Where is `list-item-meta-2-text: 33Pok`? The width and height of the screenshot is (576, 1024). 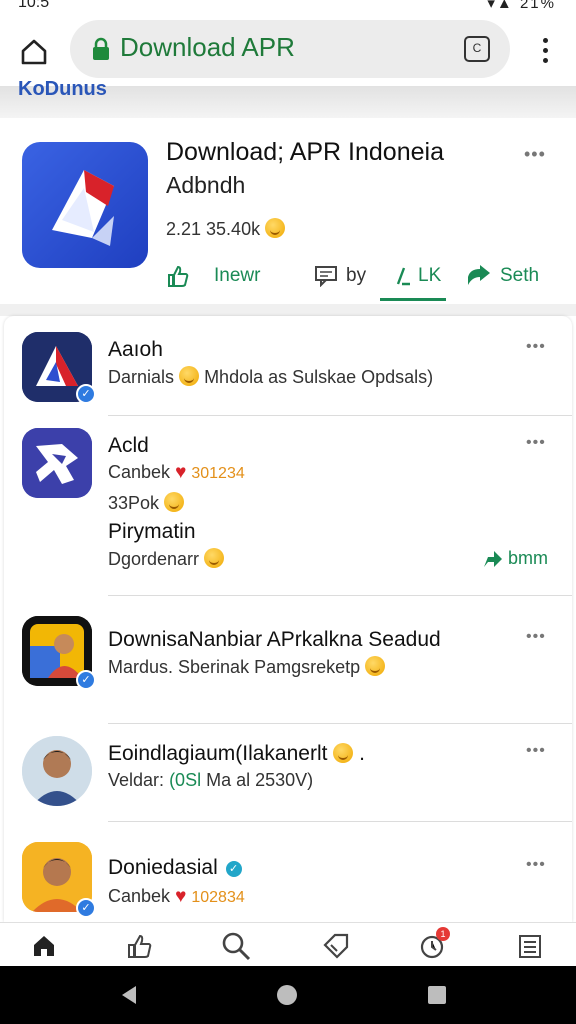 list-item-meta-2-text: 33Pok is located at coordinates (134, 503).